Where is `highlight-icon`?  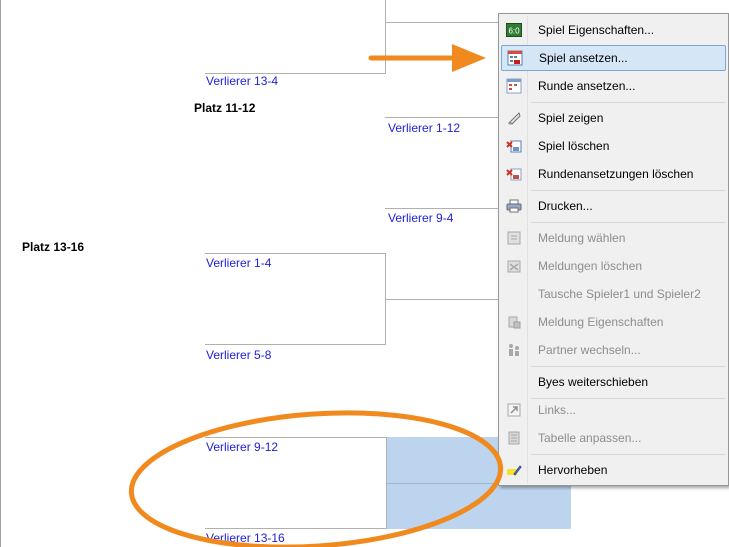 highlight-icon is located at coordinates (514, 470).